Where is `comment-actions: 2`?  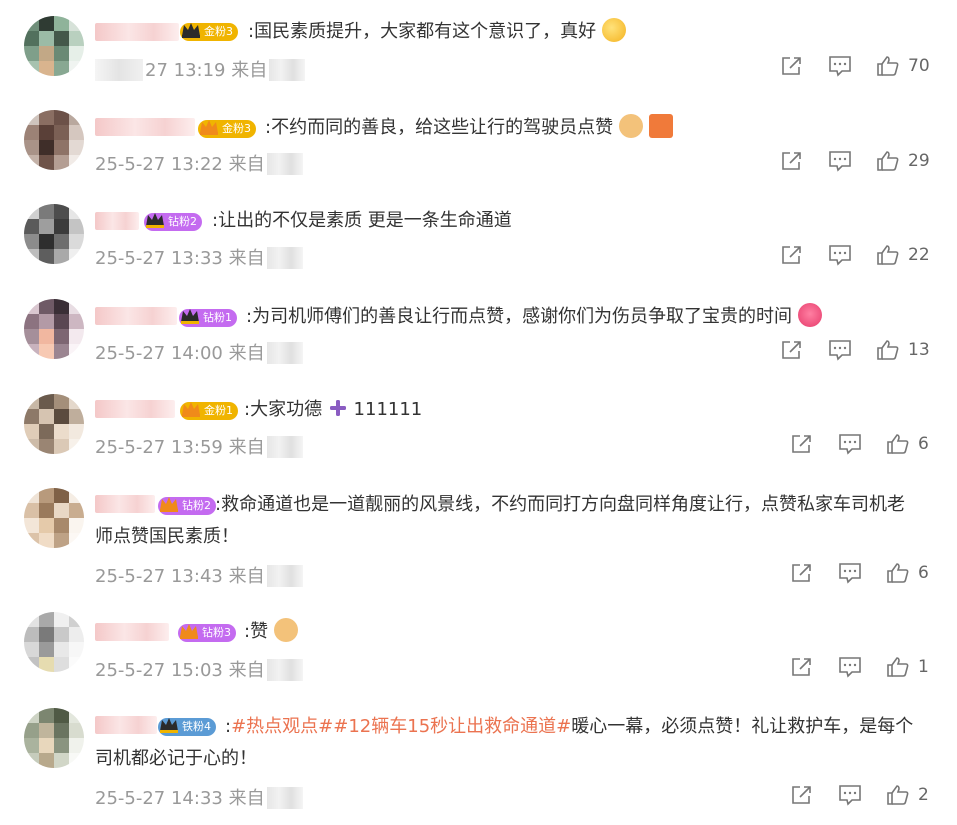
comment-actions: 2 is located at coordinates (859, 795).